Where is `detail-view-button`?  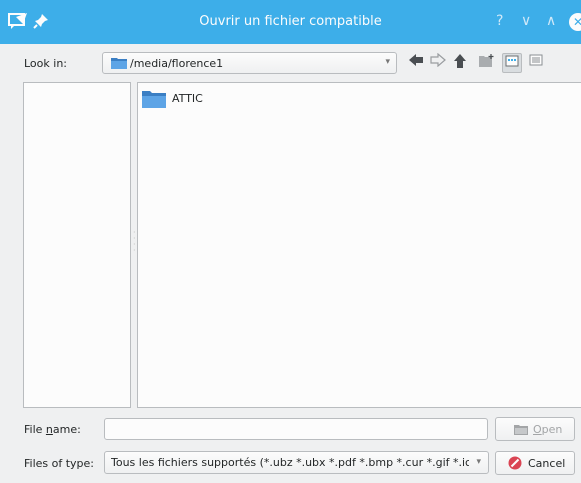
detail-view-button is located at coordinates (536, 63).